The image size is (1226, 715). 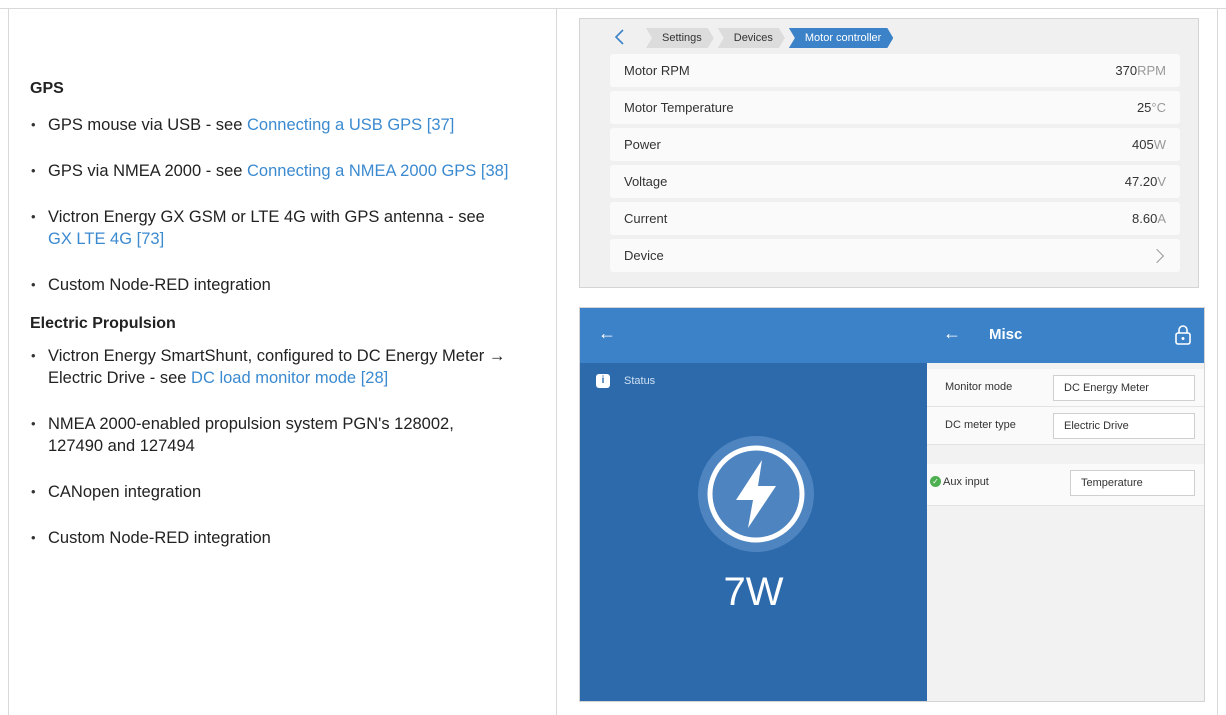 I want to click on value-unit: V, so click(x=1161, y=181).